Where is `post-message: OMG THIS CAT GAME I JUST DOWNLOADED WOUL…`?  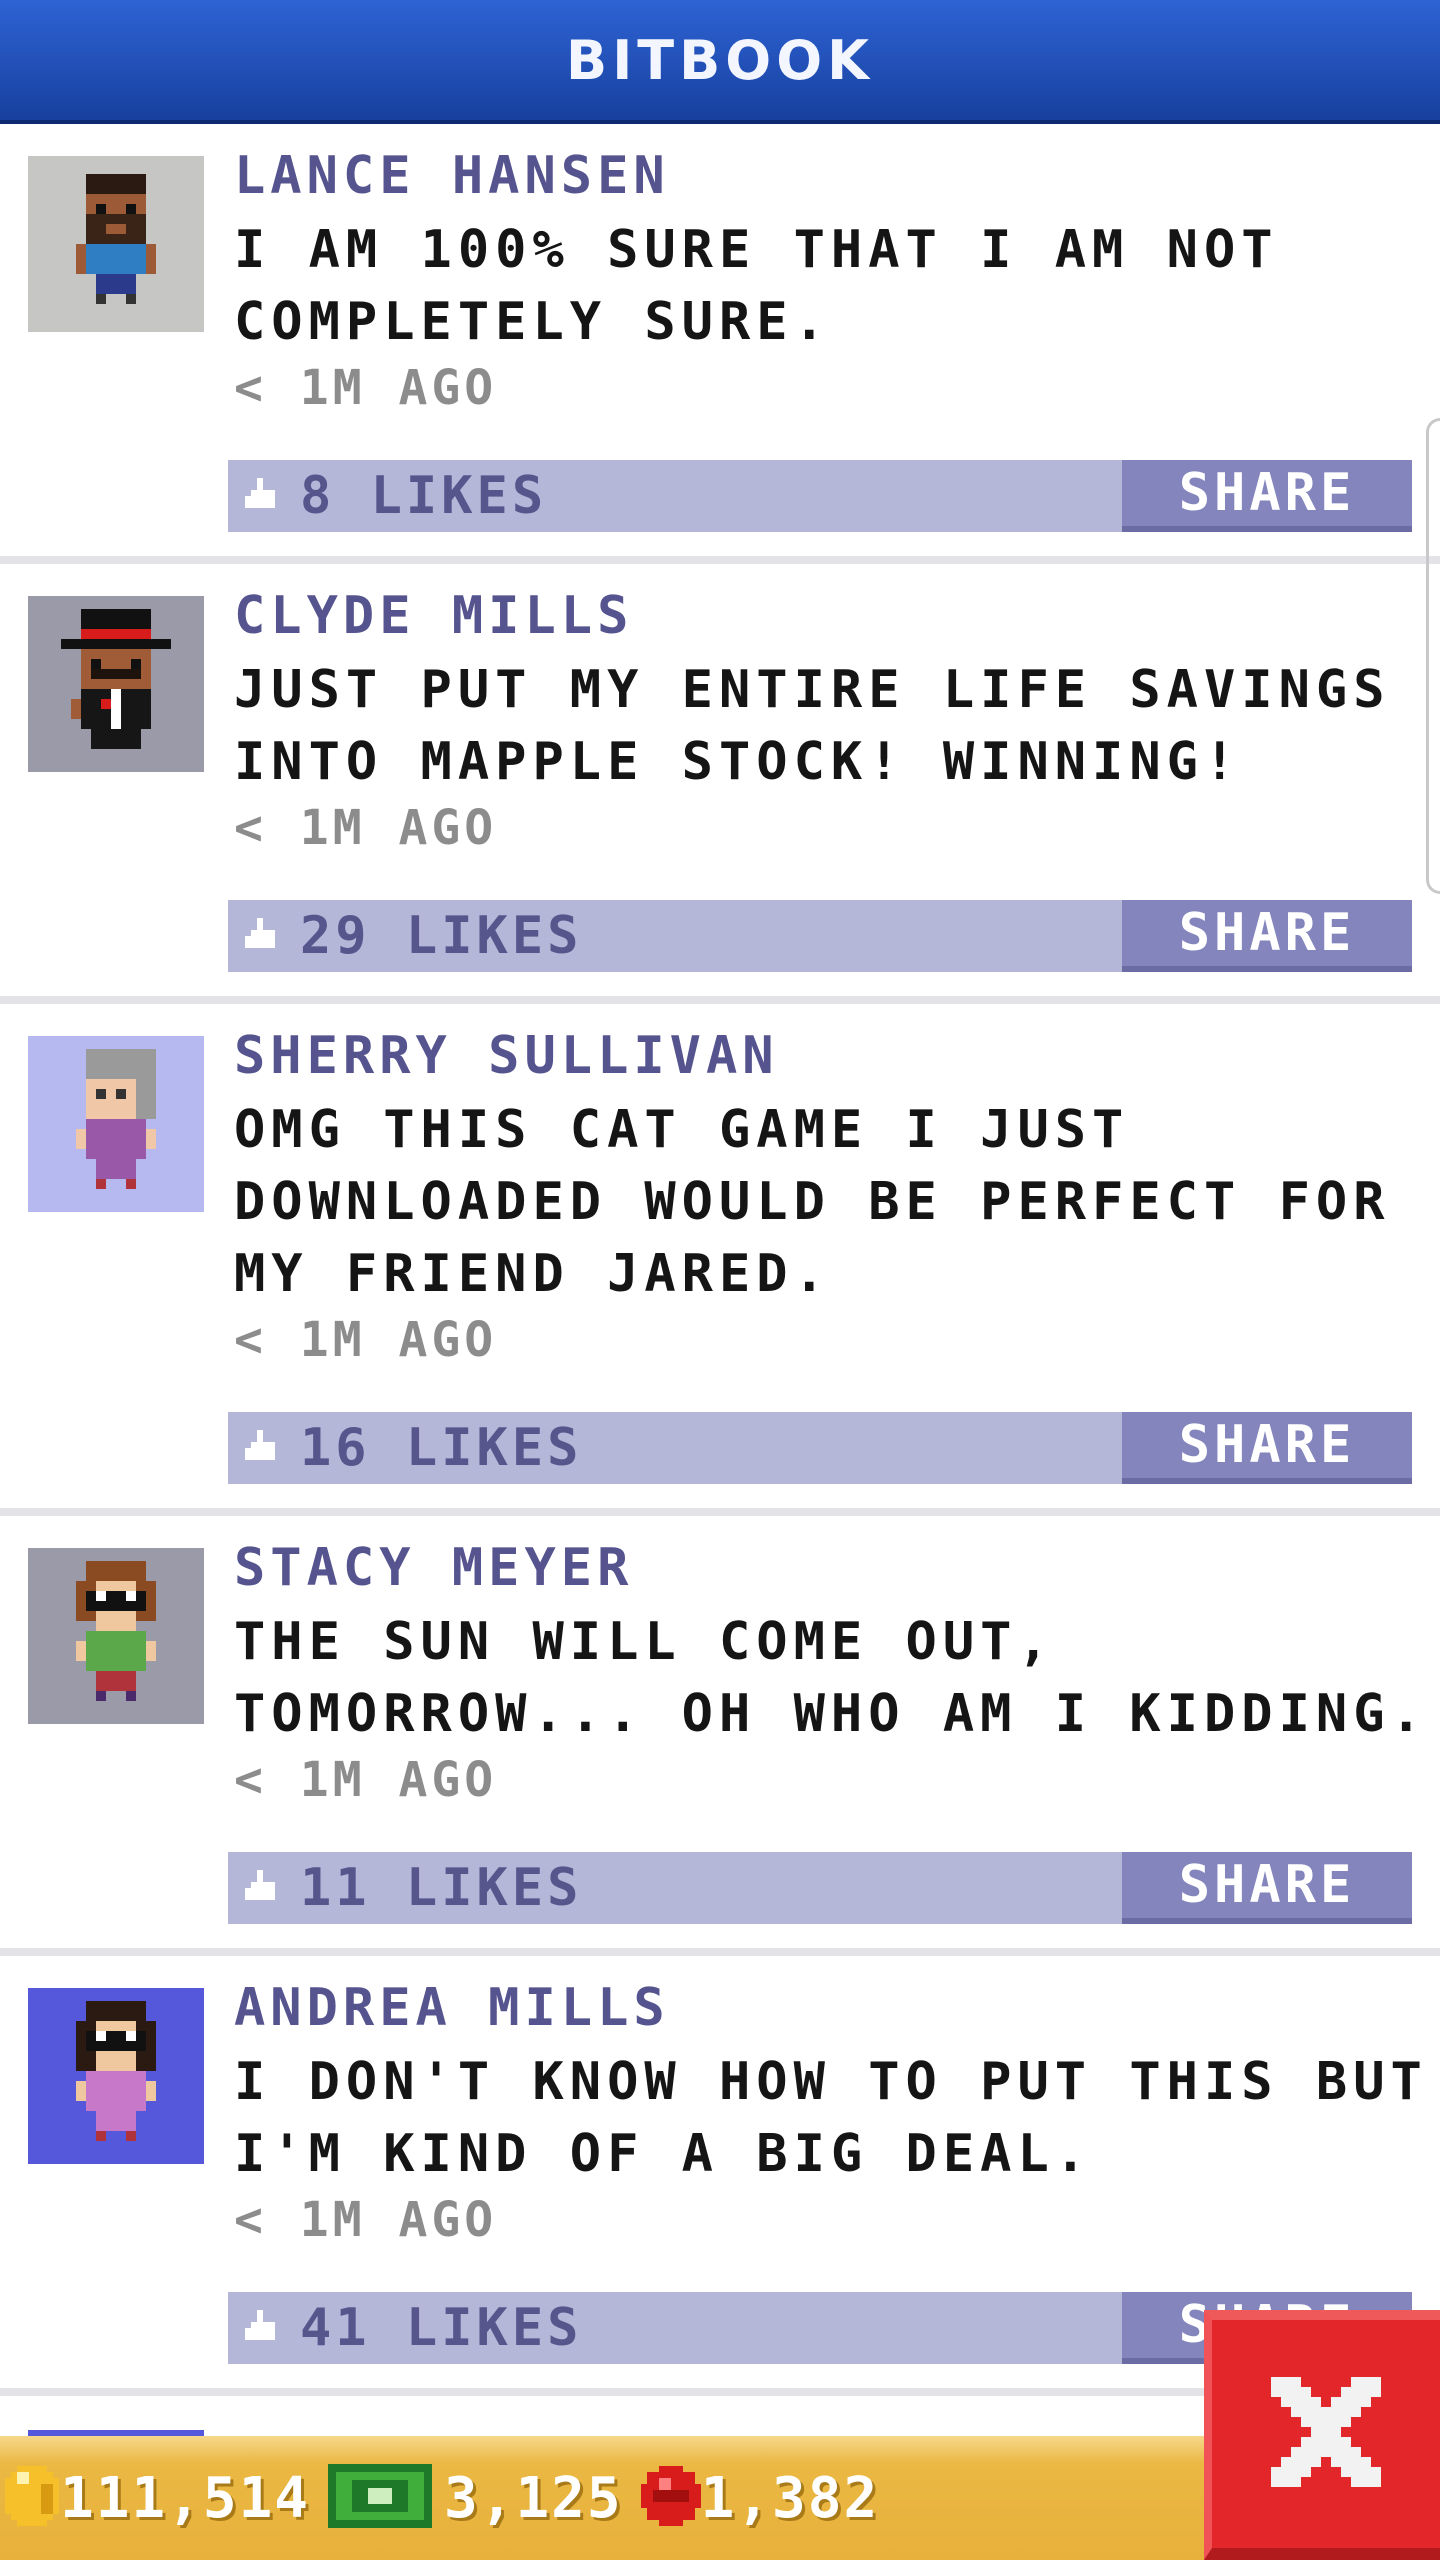
post-message: OMG THIS CAT GAME I JUST DOWNLOADED WOUL… is located at coordinates (812, 1202).